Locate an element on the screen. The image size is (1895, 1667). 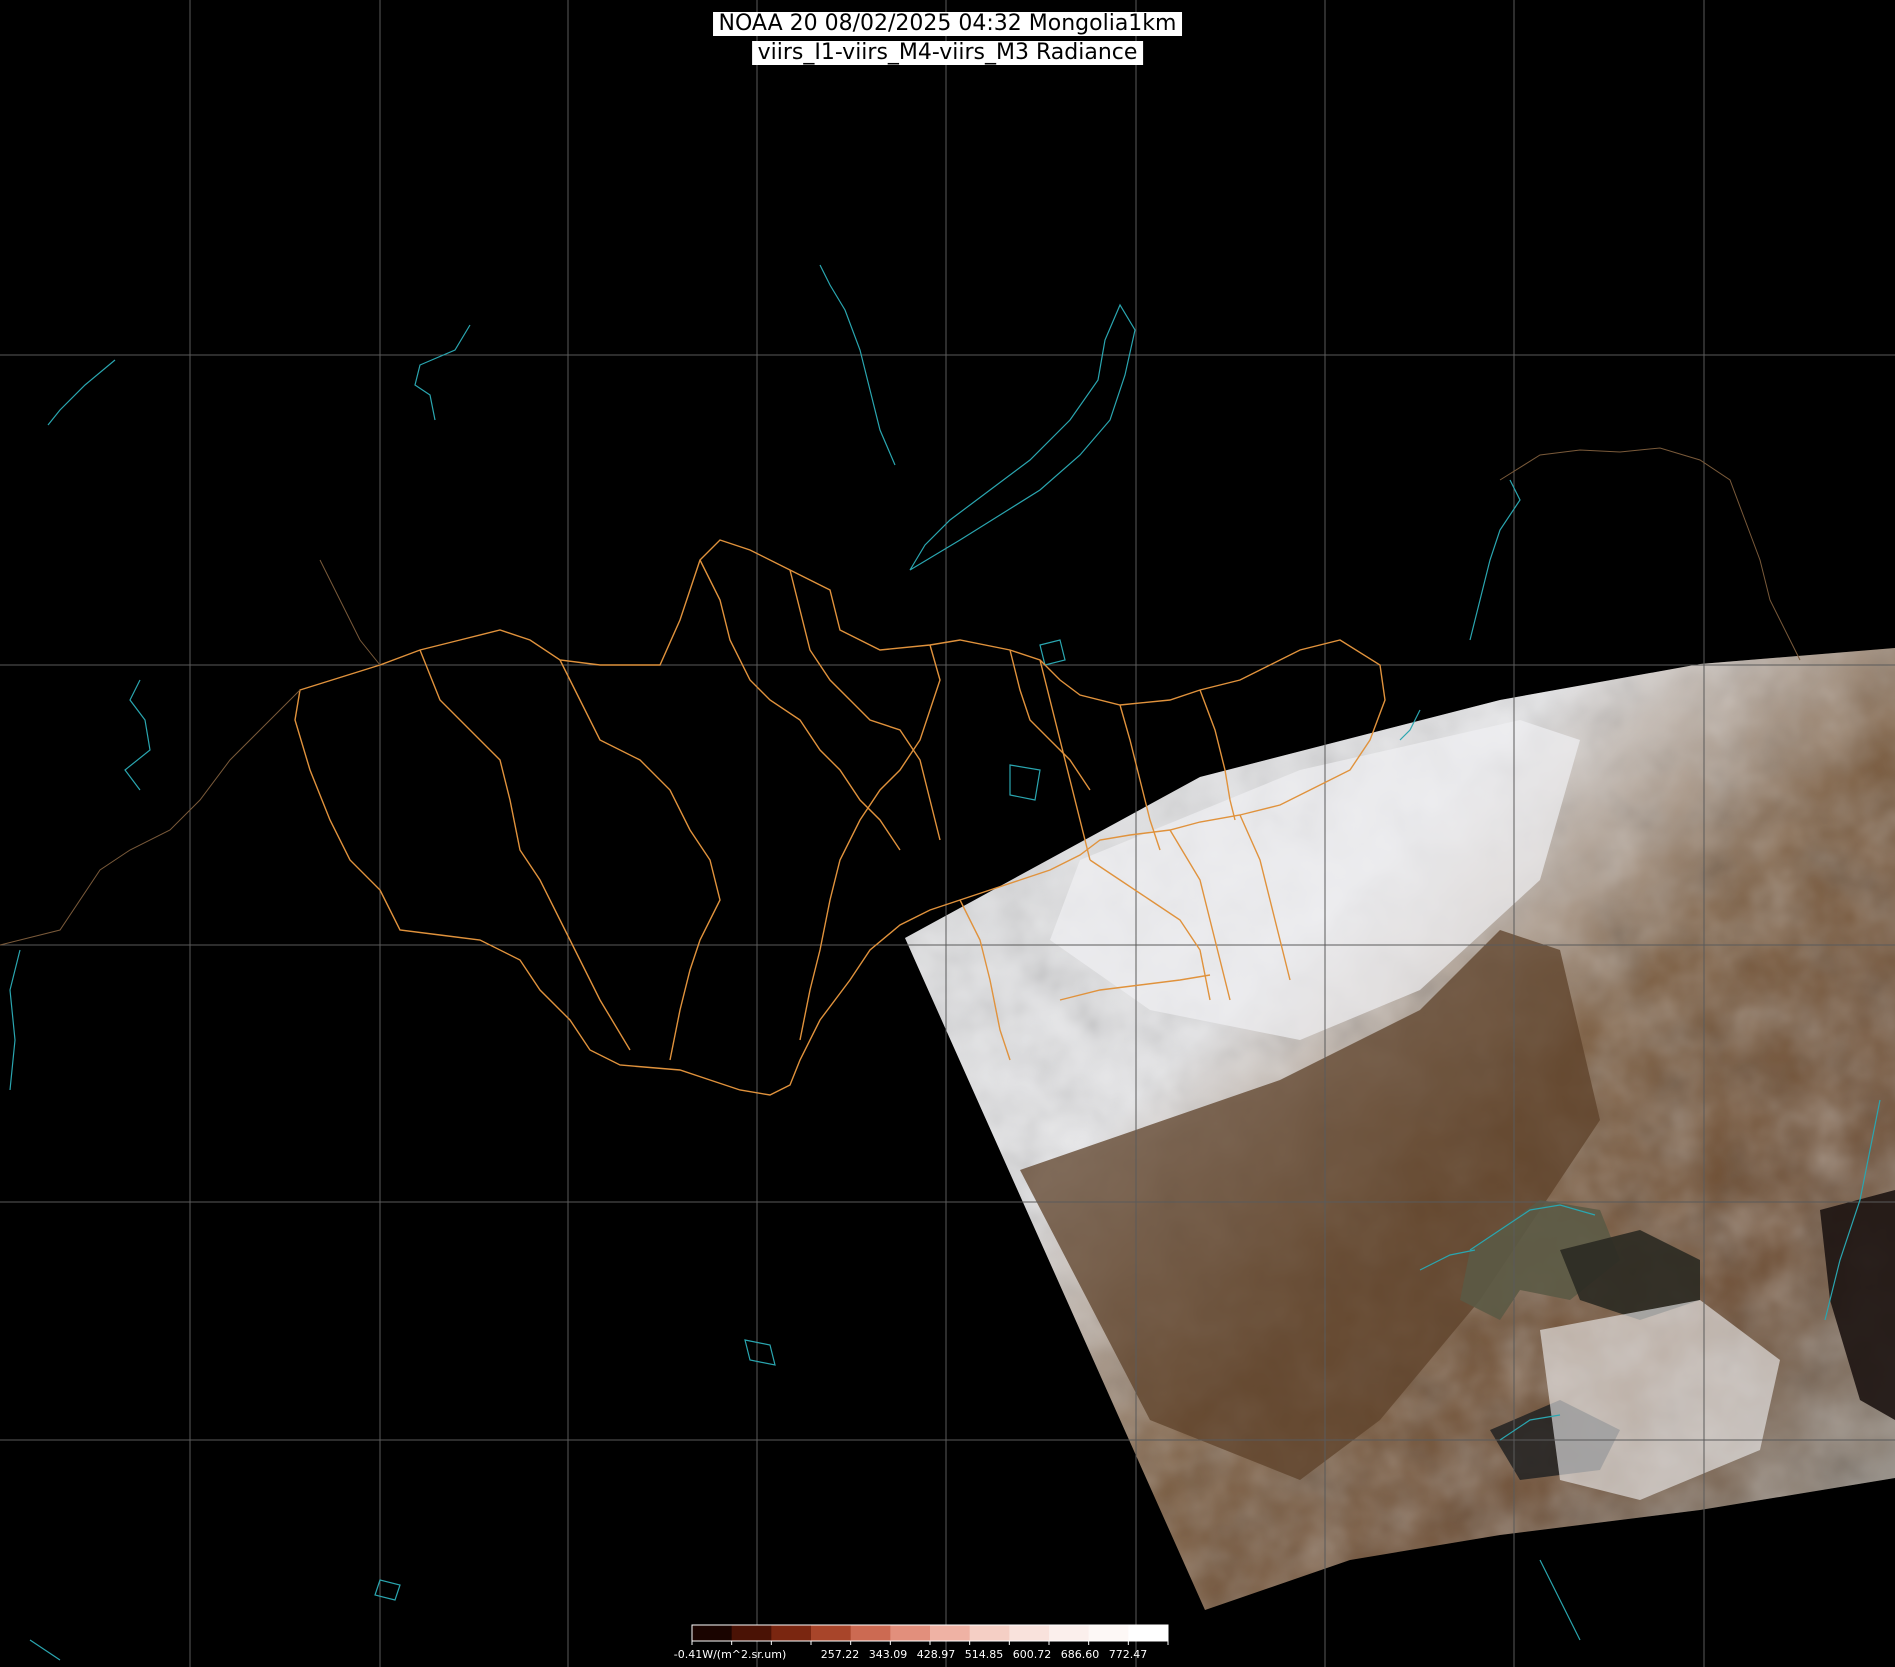
map-title: NOAA 20 08/02/2025 04:32 Mongolia1km is located at coordinates (947, 24).